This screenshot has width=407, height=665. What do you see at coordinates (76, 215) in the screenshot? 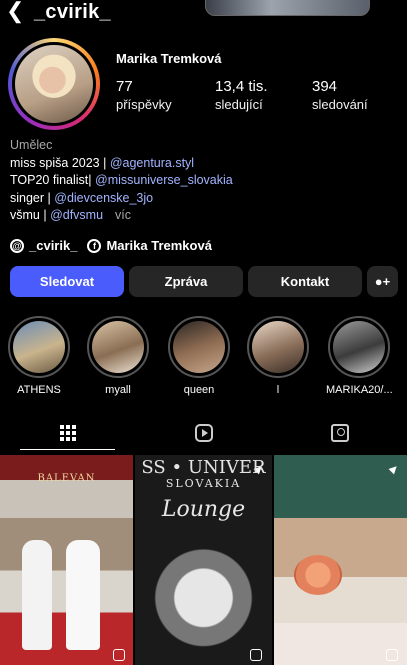
I see `bio-mention-dfvsmu: @dfvsmu` at bounding box center [76, 215].